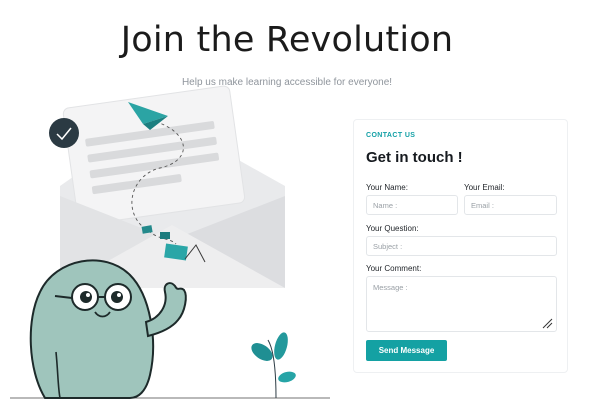 This screenshot has width=610, height=412. Describe the element at coordinates (391, 135) in the screenshot. I see `contact-eyebrow: CONTACT US` at that location.